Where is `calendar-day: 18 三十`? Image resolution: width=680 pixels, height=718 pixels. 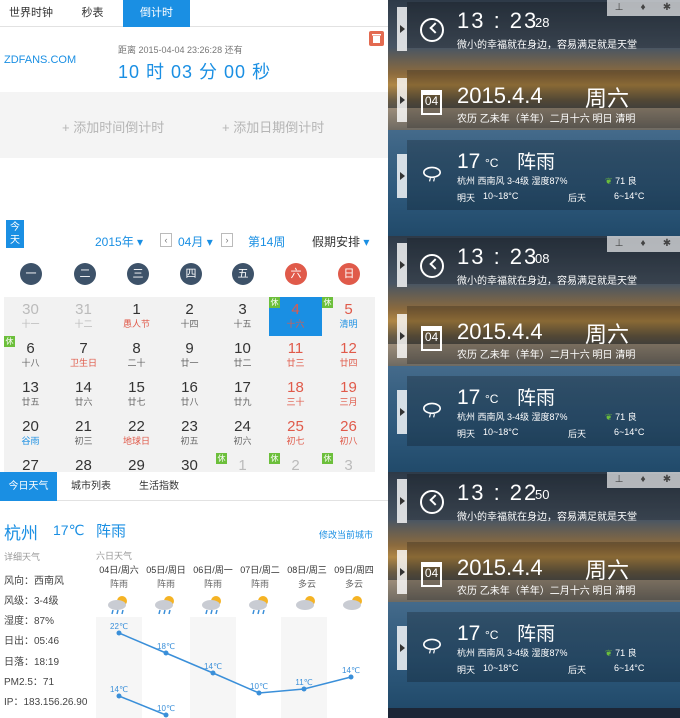 calendar-day: 18 三十 is located at coordinates (295, 394).